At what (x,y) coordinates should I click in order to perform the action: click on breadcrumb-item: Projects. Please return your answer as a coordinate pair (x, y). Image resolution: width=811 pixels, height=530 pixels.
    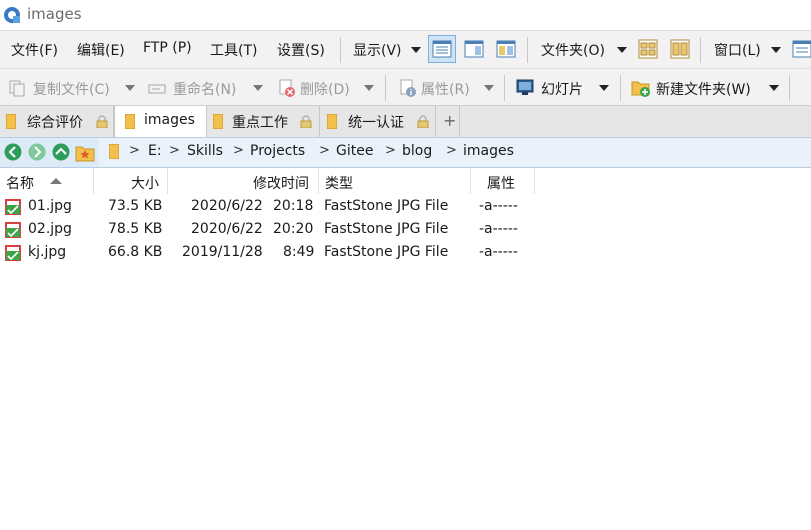
    Looking at the image, I should click on (277, 151).